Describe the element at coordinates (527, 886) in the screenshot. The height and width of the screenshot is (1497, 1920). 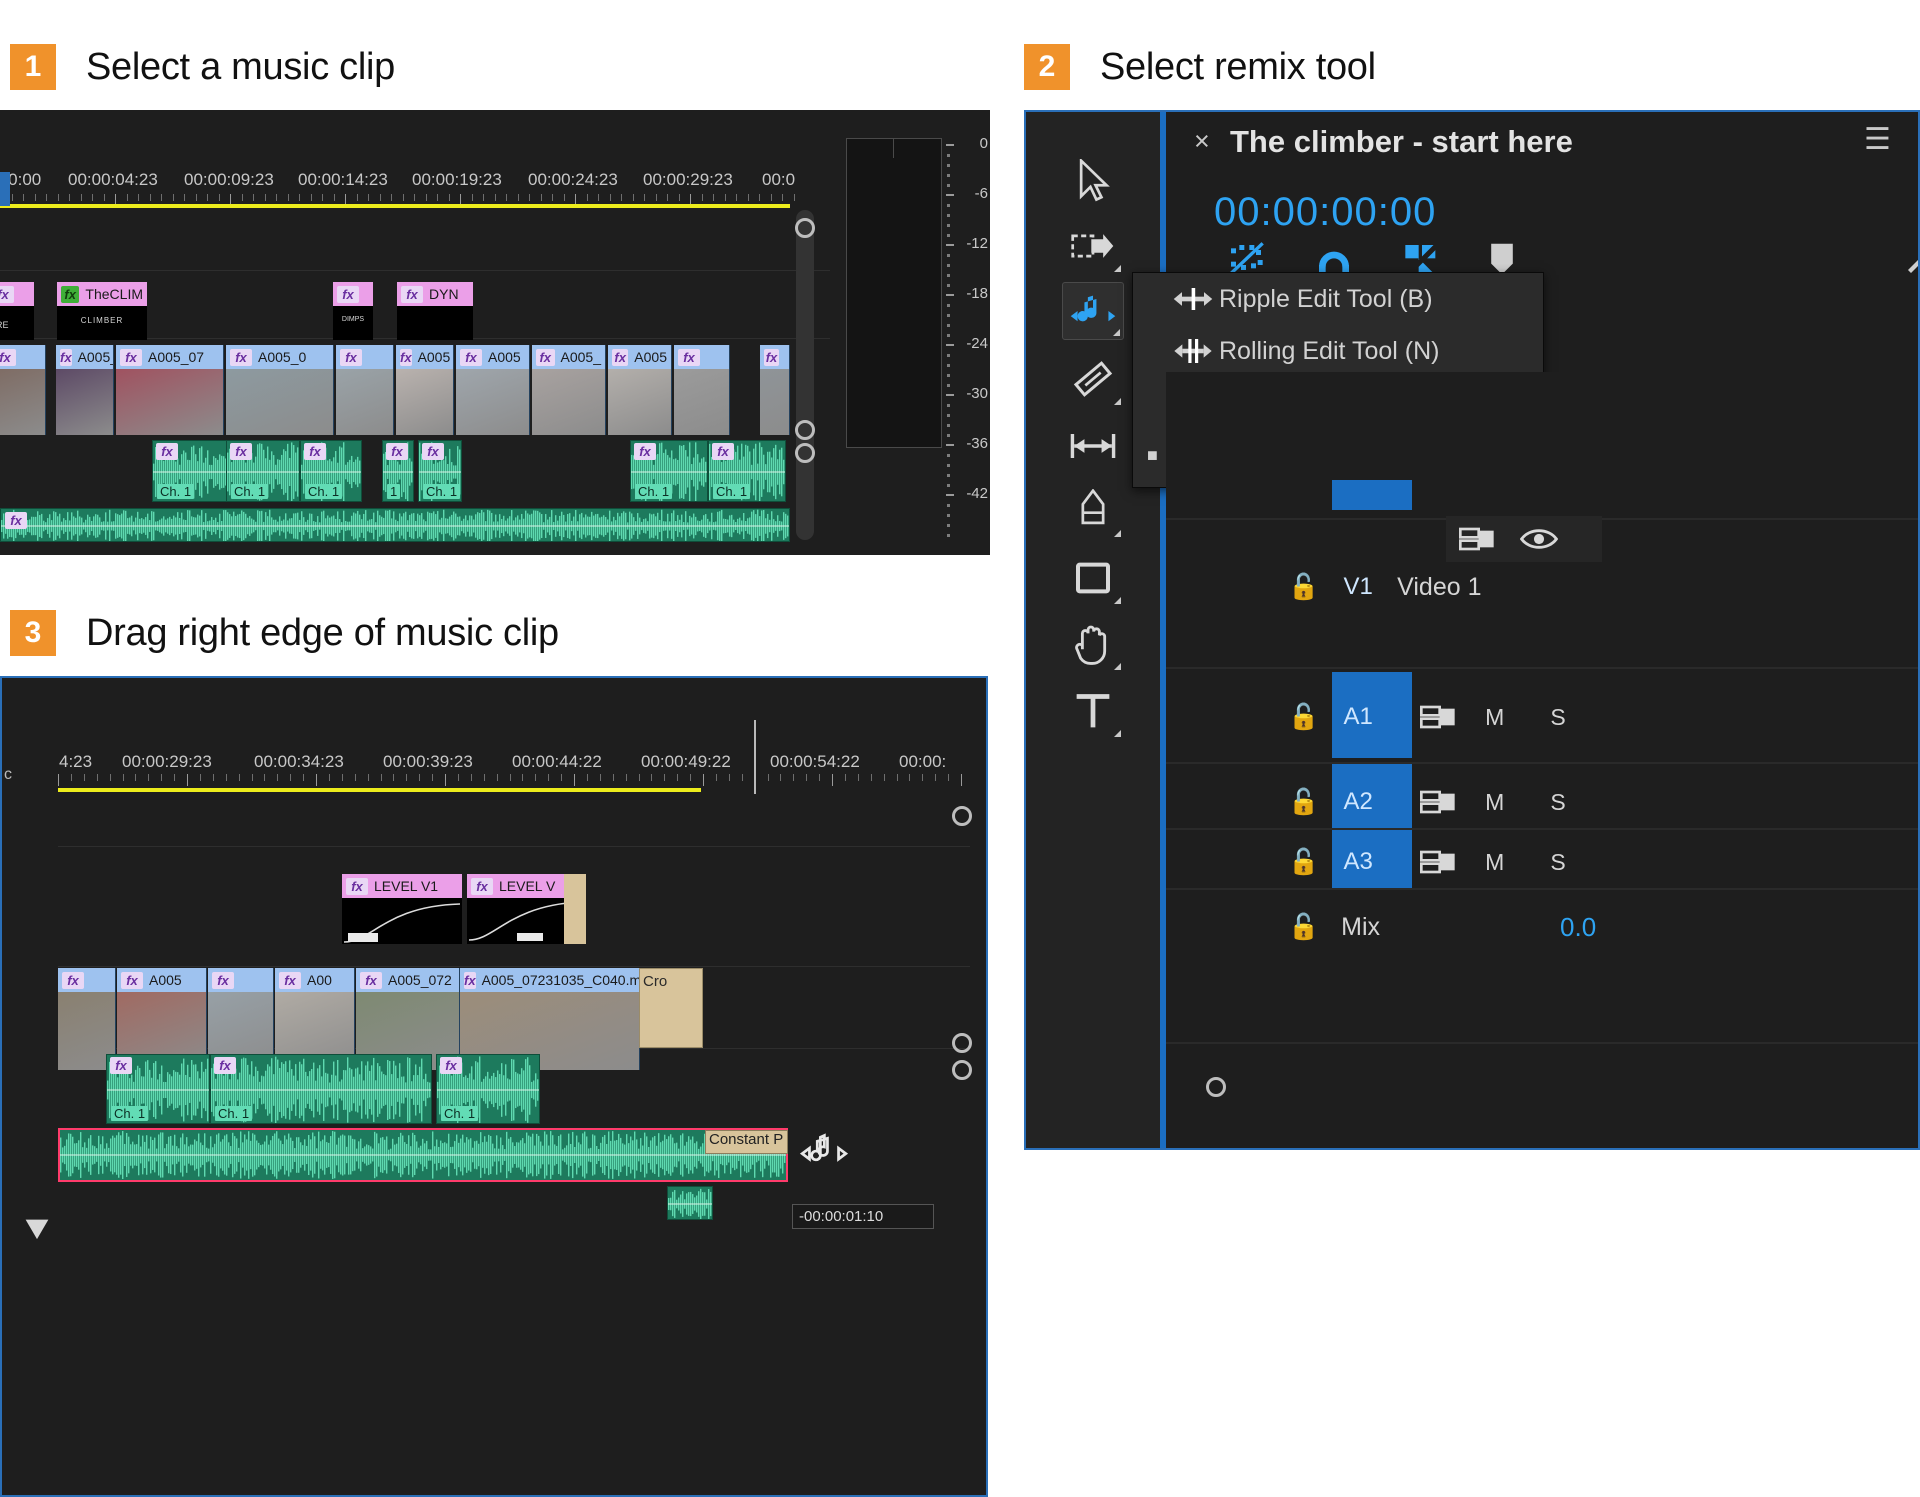
I see `clip-label: LEVEL V` at that location.